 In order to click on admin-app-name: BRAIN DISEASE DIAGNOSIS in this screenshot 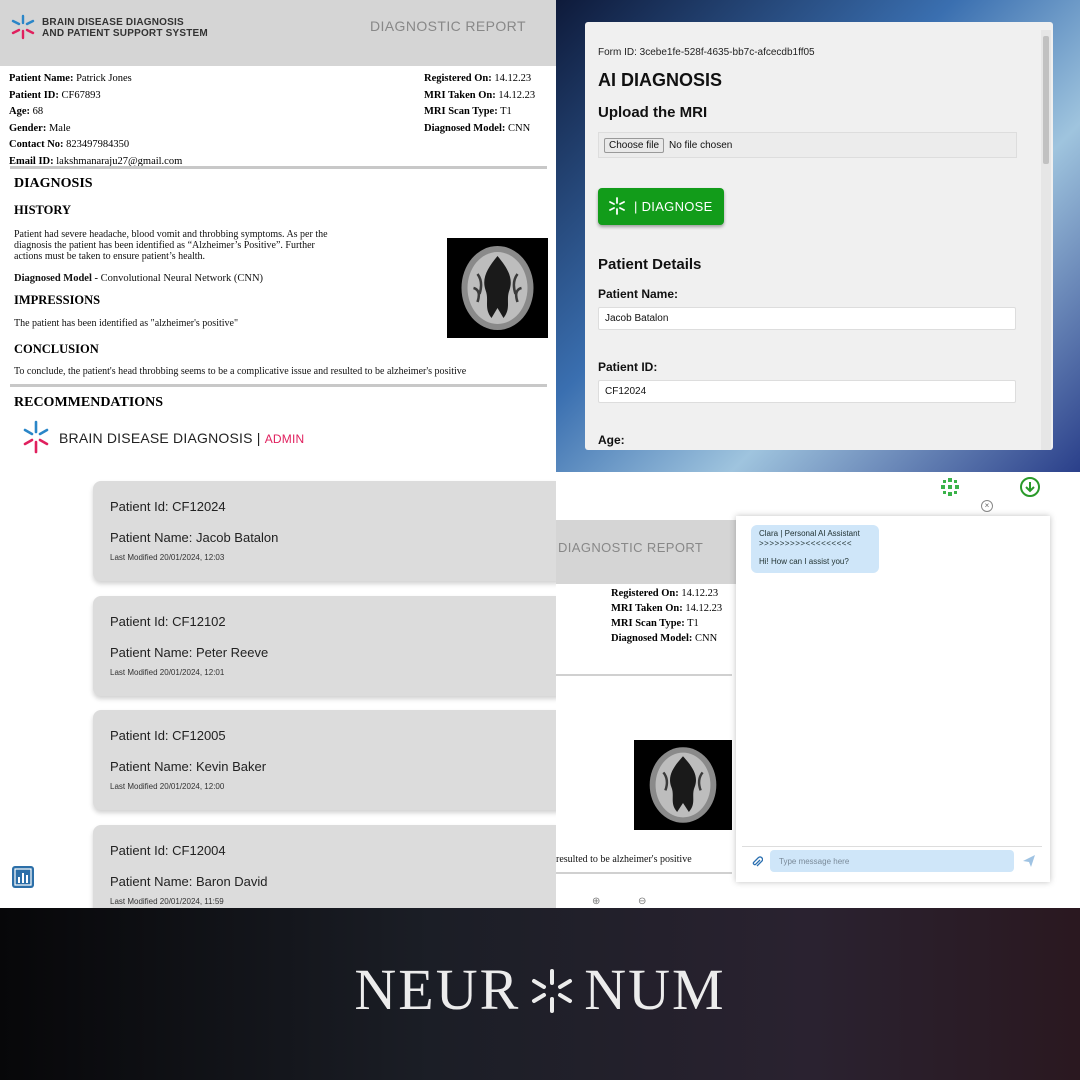, I will do `click(156, 438)`.